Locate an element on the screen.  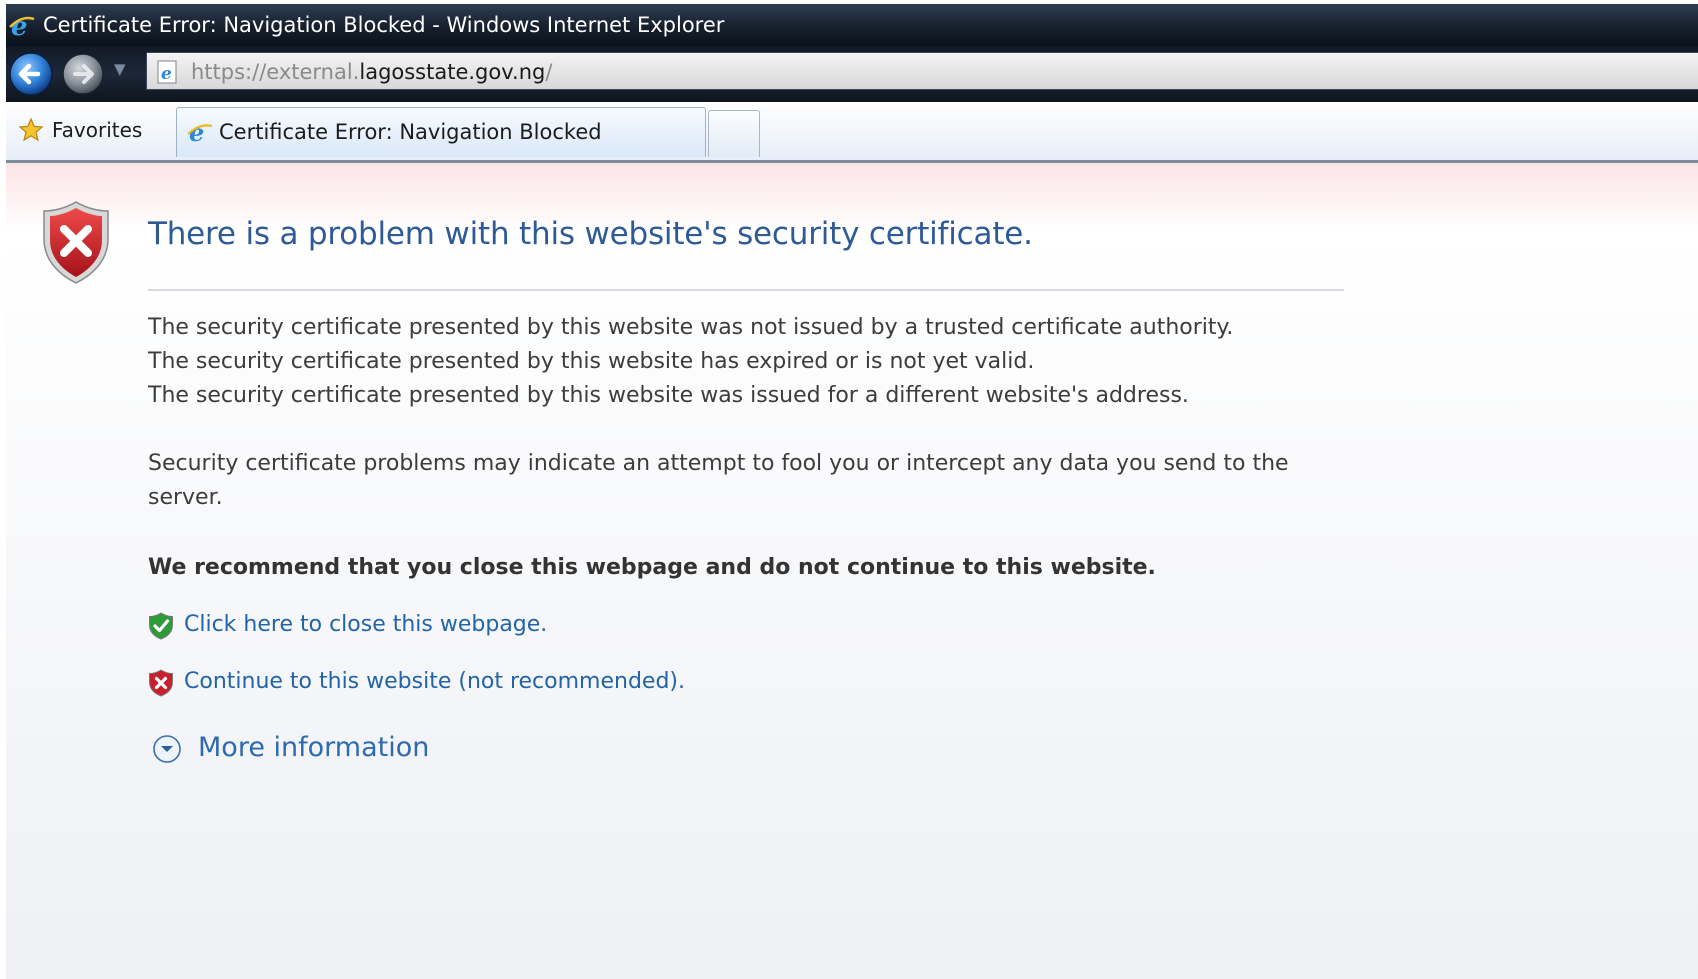
favorites-label: Favorites is located at coordinates (97, 130).